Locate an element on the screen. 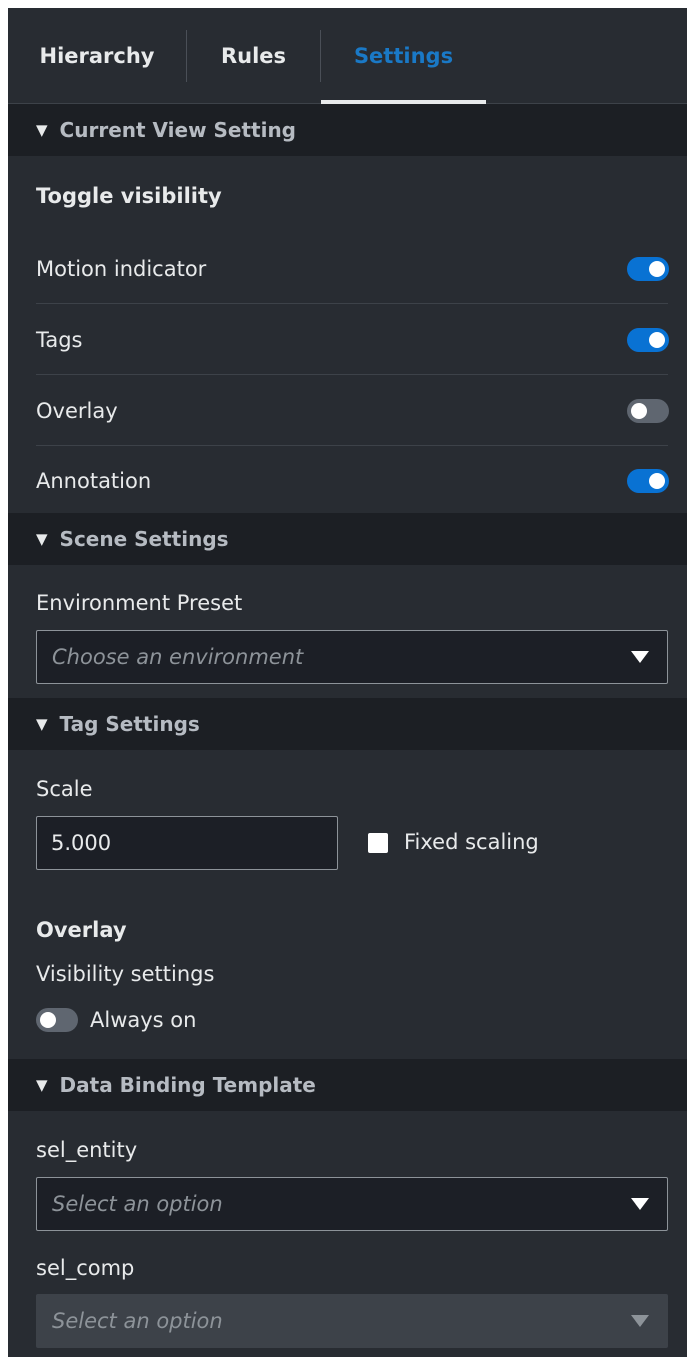 The width and height of the screenshot is (687, 1357). always-on-label: Always on is located at coordinates (143, 1020).